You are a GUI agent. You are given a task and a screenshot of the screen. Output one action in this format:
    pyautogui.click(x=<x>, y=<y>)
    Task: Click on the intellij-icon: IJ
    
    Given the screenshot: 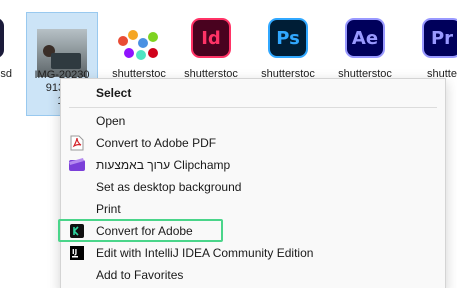 What is the action you would take?
    pyautogui.click(x=77, y=253)
    